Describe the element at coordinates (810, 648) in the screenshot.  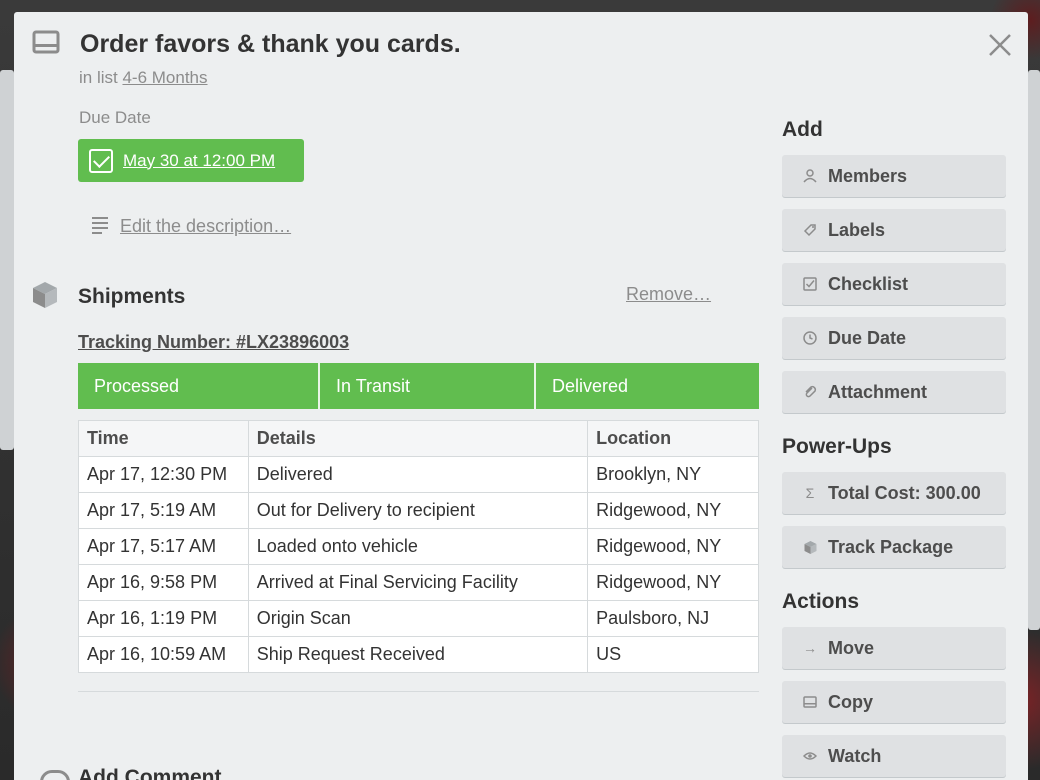
I see `arrow-right-icon: →` at that location.